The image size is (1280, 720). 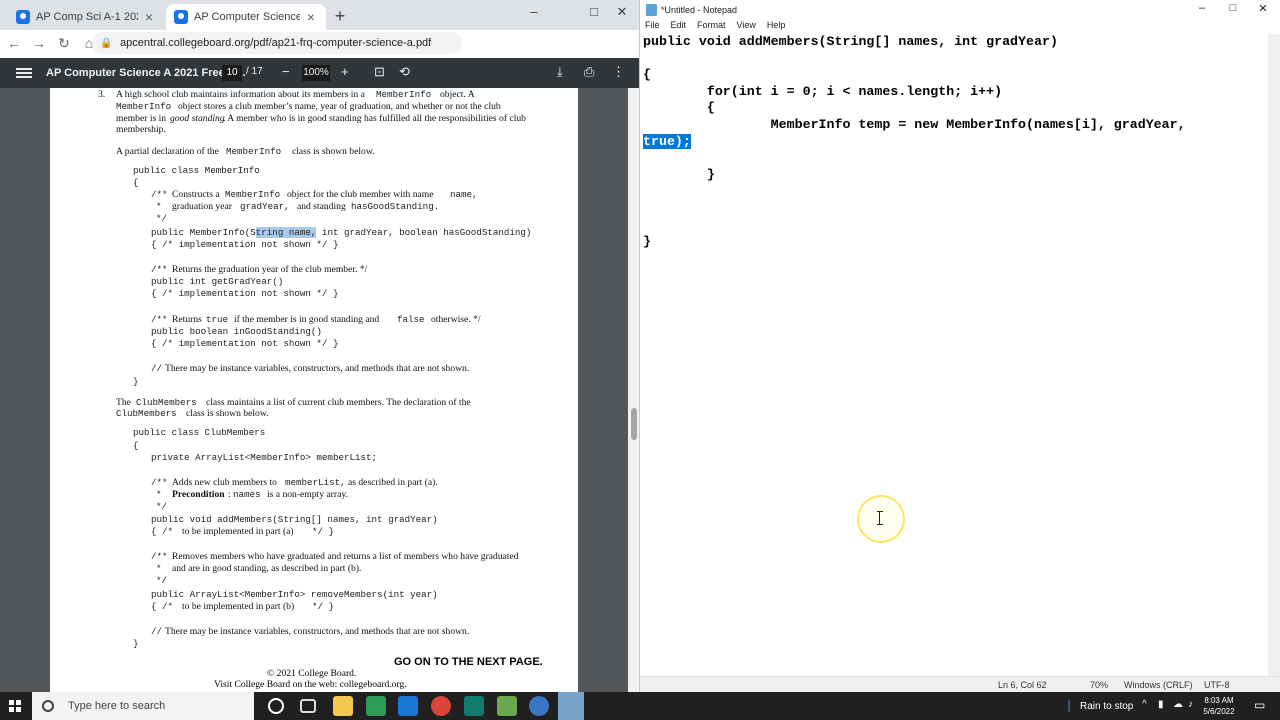 I want to click on code-word: names, so click(x=247, y=494).